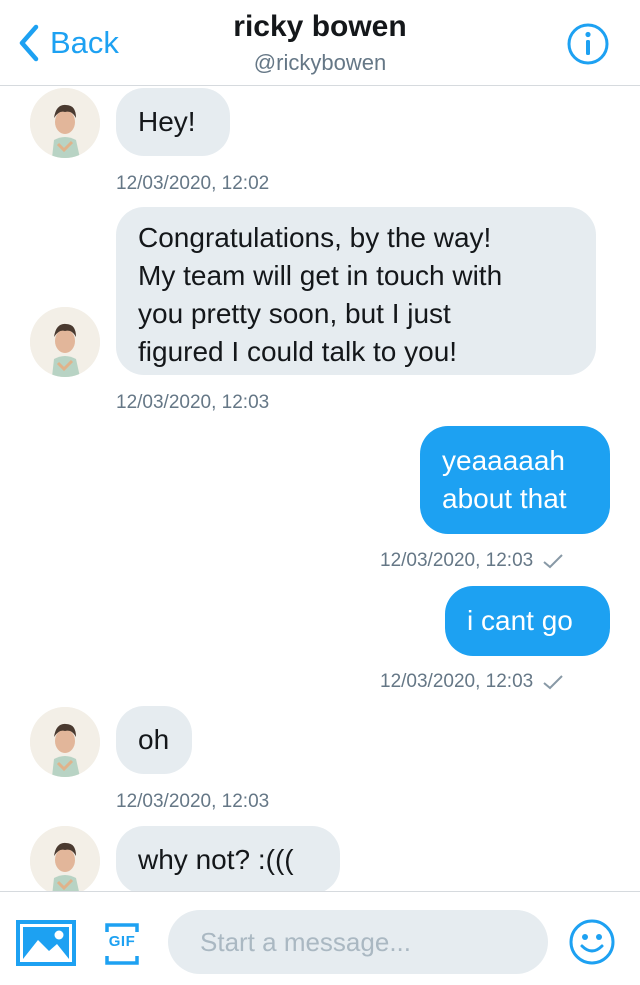  Describe the element at coordinates (46, 943) in the screenshot. I see `image-icon` at that location.